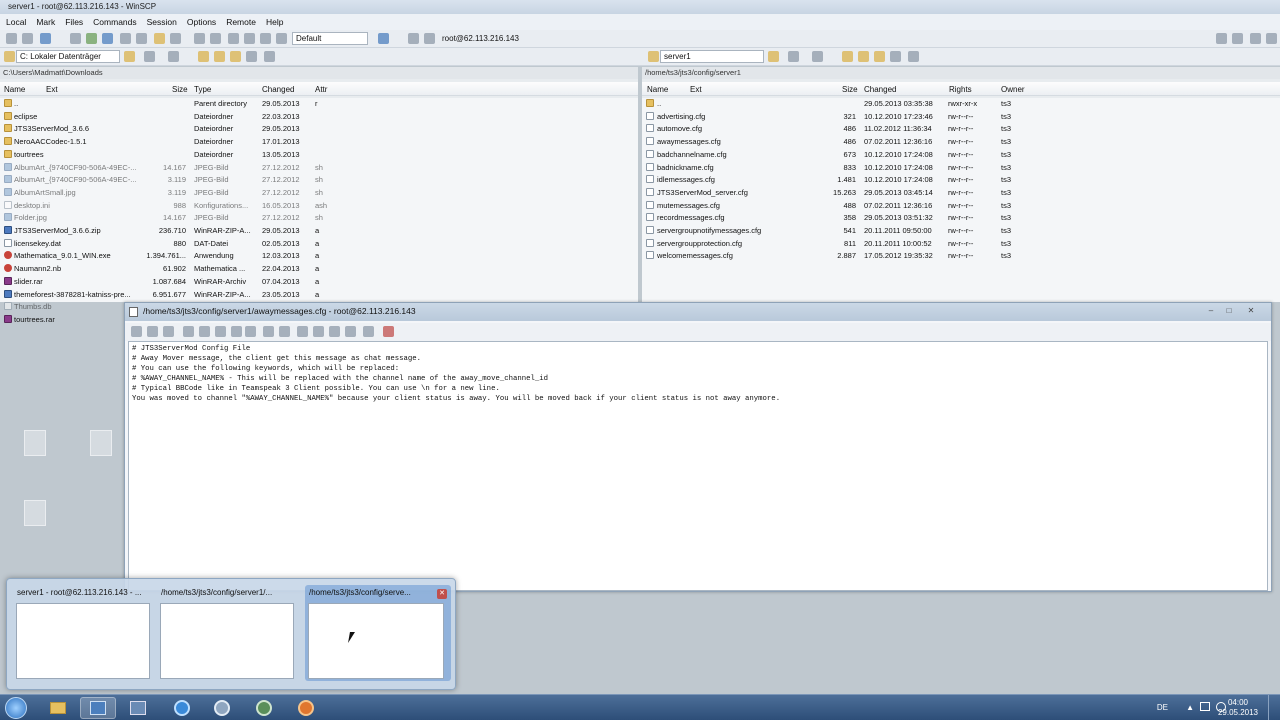 The height and width of the screenshot is (720, 1280). What do you see at coordinates (149, 56) in the screenshot?
I see `back-icon` at bounding box center [149, 56].